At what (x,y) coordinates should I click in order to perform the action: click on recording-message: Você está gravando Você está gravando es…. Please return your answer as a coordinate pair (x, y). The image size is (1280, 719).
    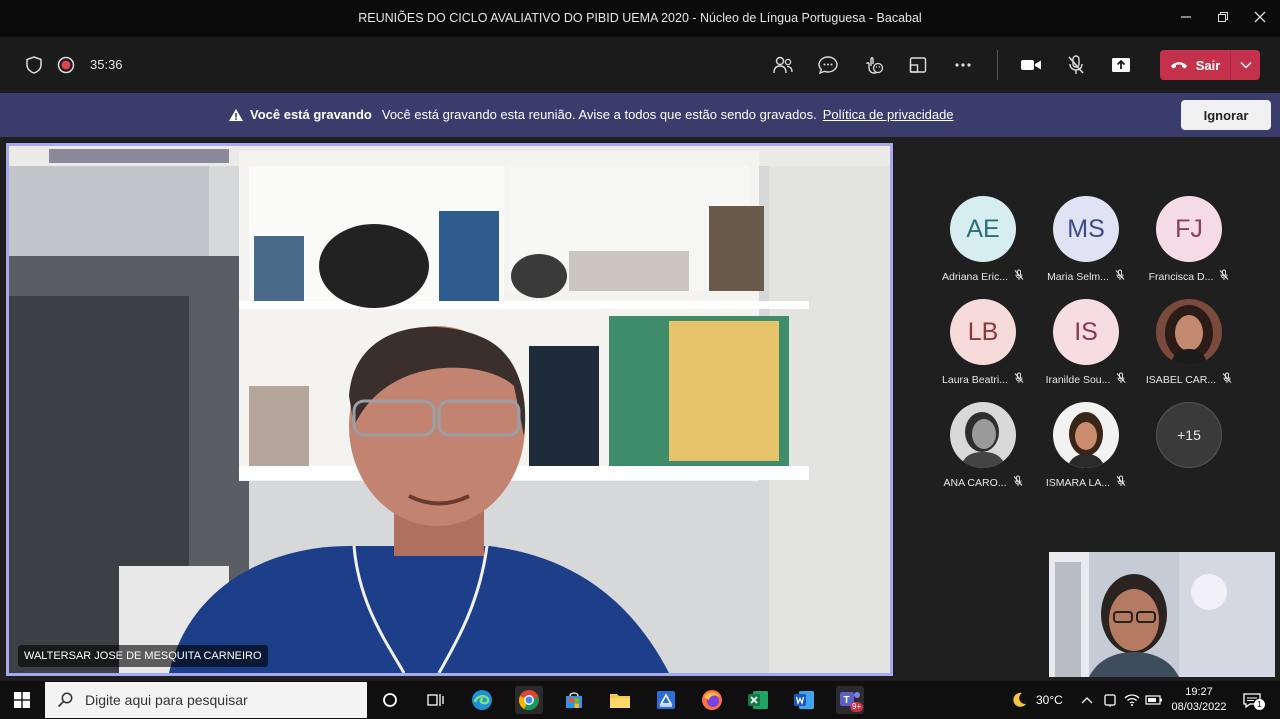
    Looking at the image, I should click on (591, 114).